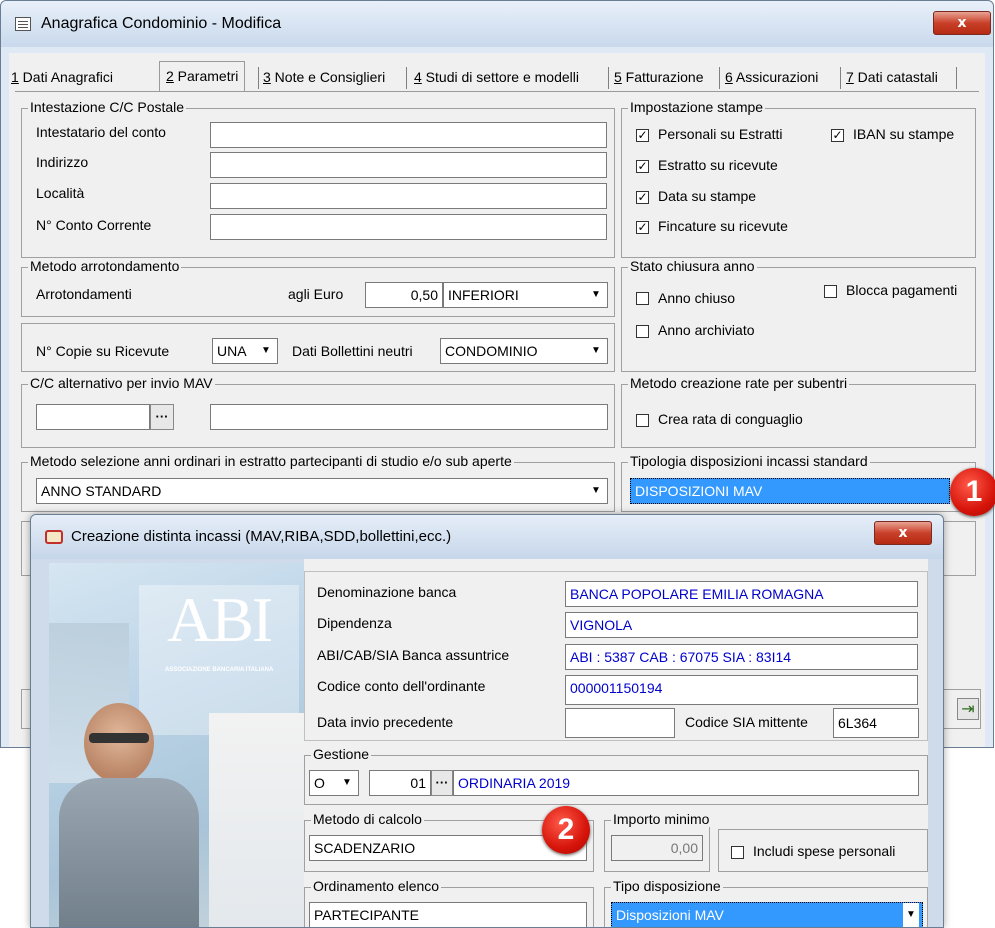 This screenshot has width=995, height=928. What do you see at coordinates (525, 295) in the screenshot?
I see `arrotondamento-mode-select: INFERIORI ▼` at bounding box center [525, 295].